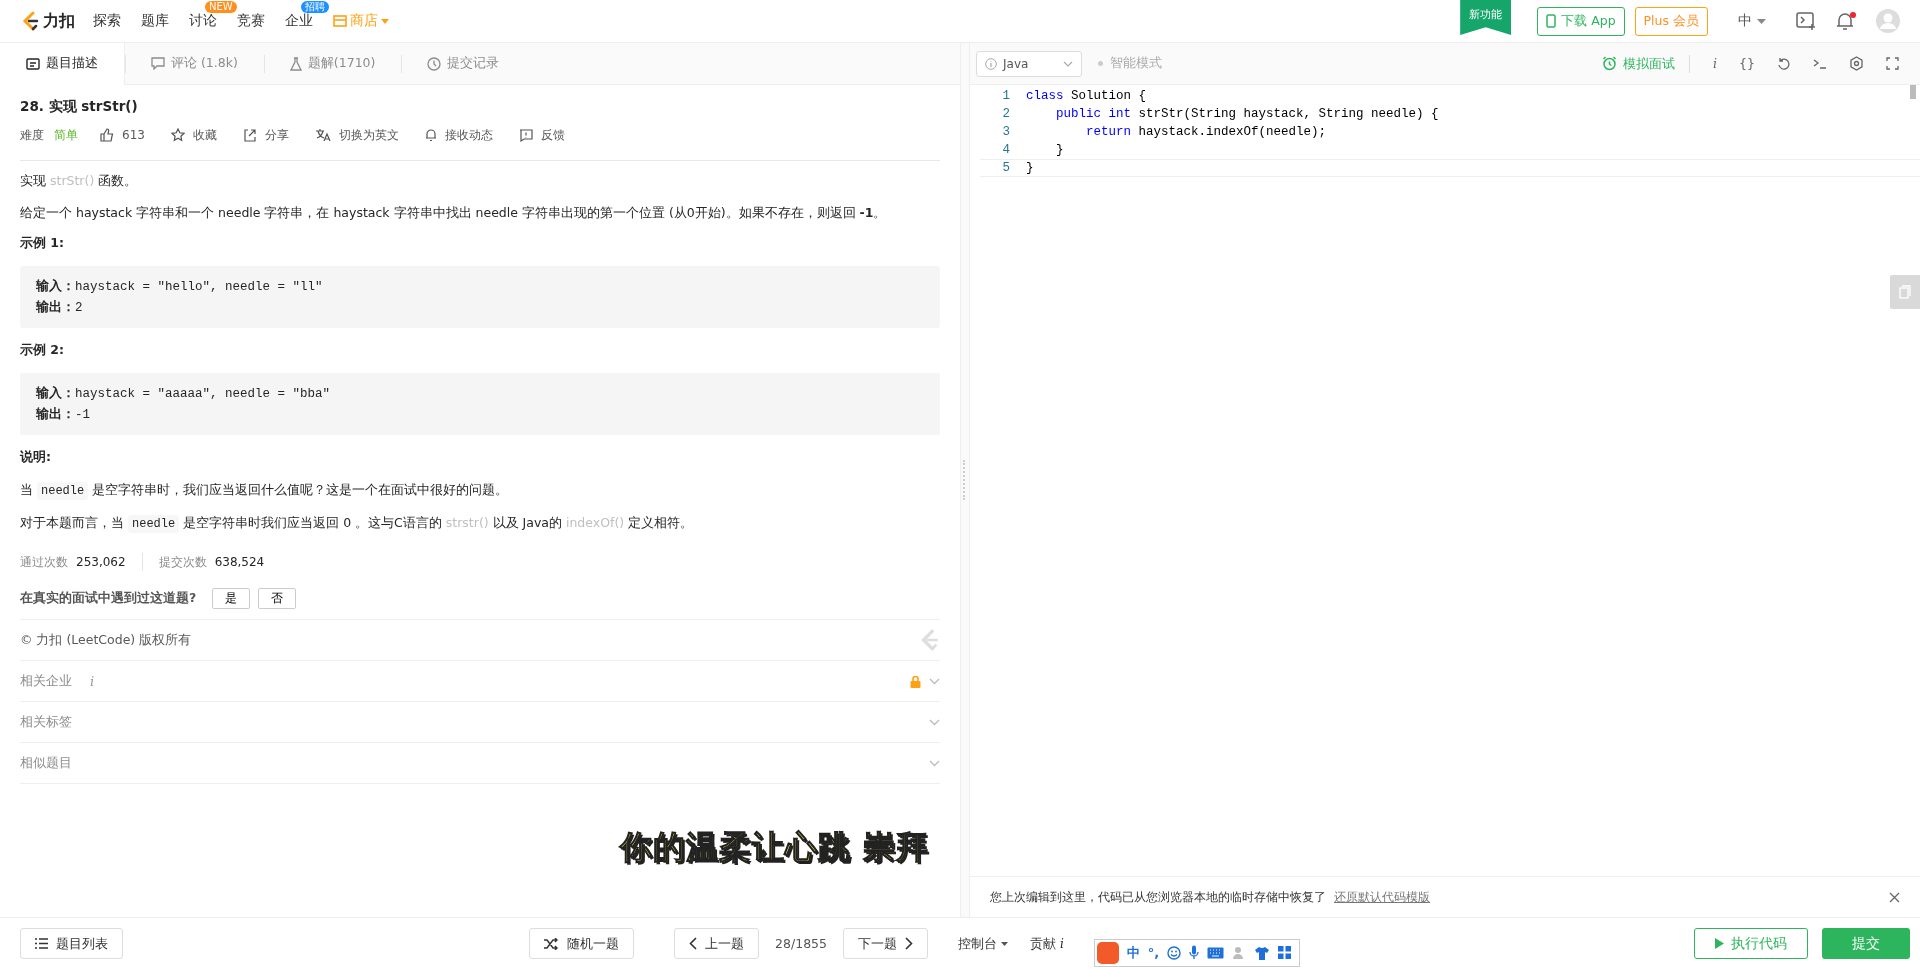 Image resolution: width=1920 pixels, height=969 pixels. What do you see at coordinates (1005, 132) in the screenshot?
I see `line-number: 3` at bounding box center [1005, 132].